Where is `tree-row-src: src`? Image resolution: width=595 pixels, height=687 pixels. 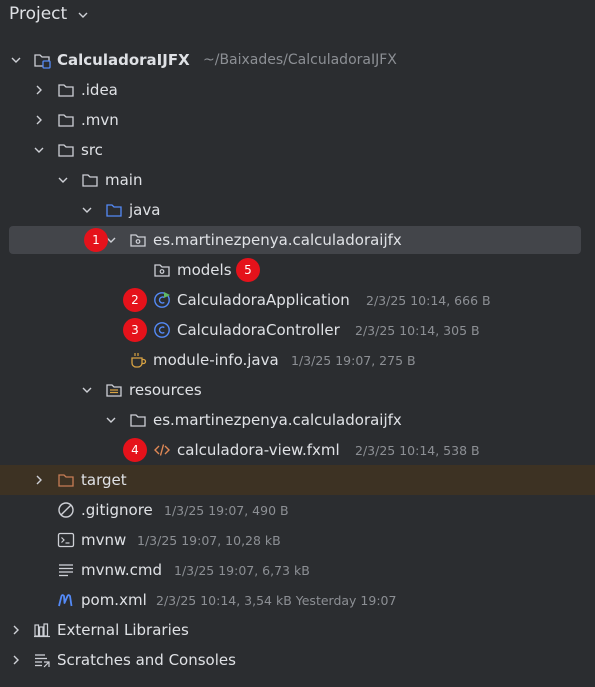
tree-row-src: src is located at coordinates (297, 150).